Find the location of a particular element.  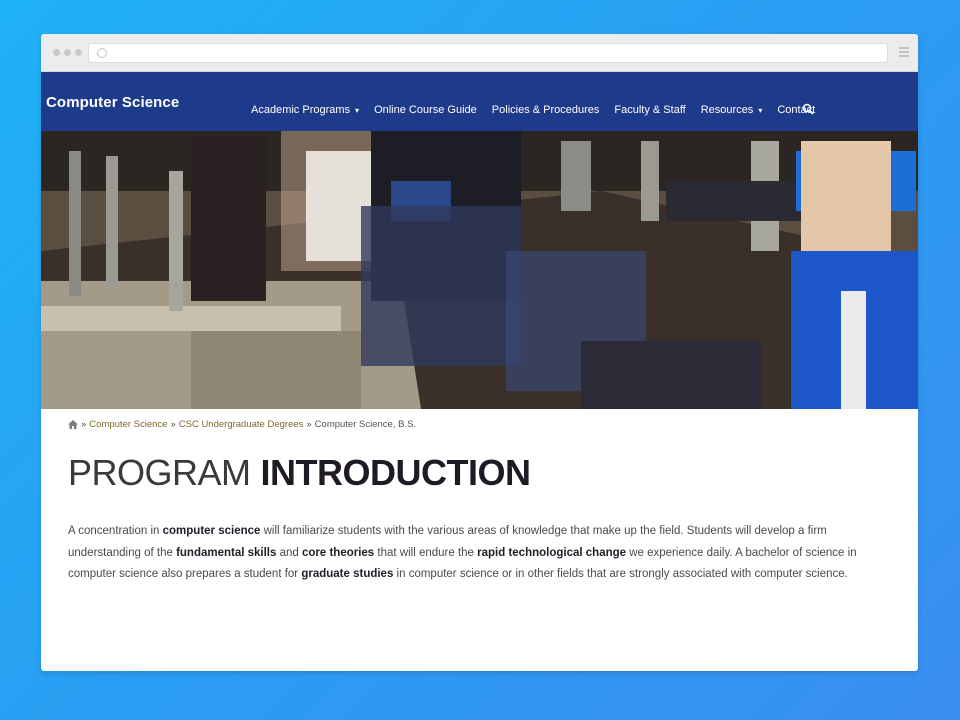

breadcrumb-link-computer-science: Computer Science is located at coordinates (128, 424).